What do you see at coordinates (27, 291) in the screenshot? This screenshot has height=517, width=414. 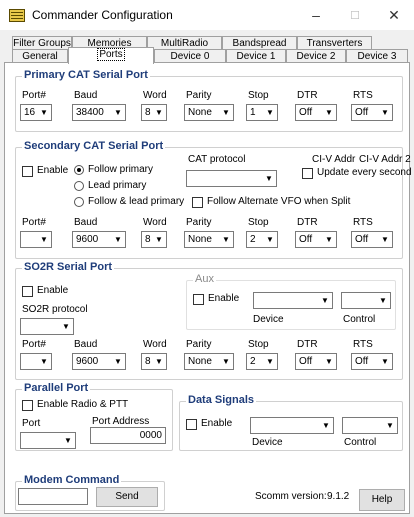 I see `so2r-enable-checkbox` at bounding box center [27, 291].